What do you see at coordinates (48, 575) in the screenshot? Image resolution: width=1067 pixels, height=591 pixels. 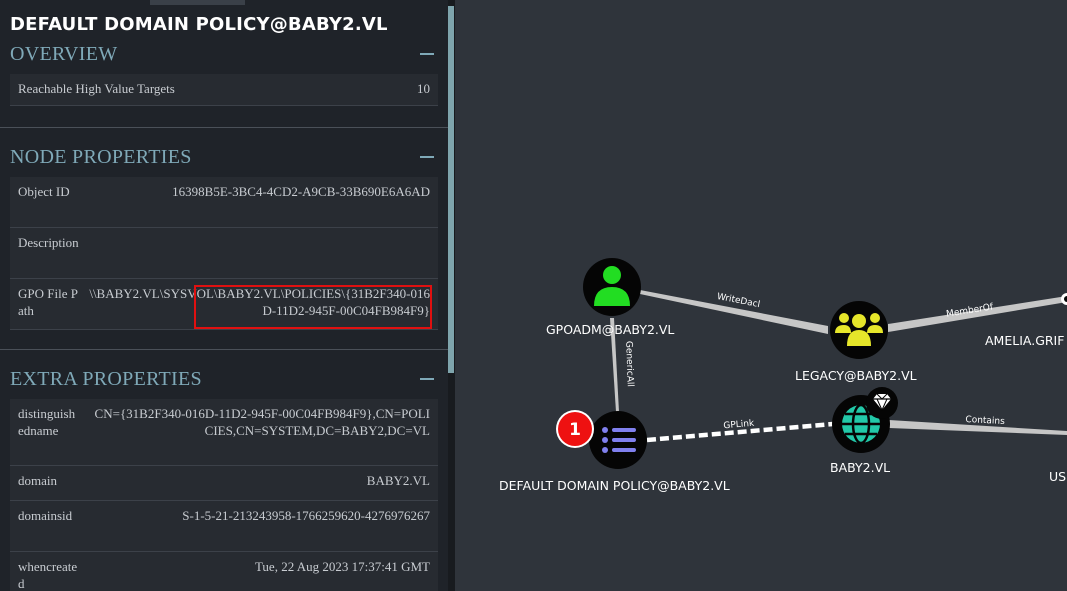 I see `property-key: whencreated` at bounding box center [48, 575].